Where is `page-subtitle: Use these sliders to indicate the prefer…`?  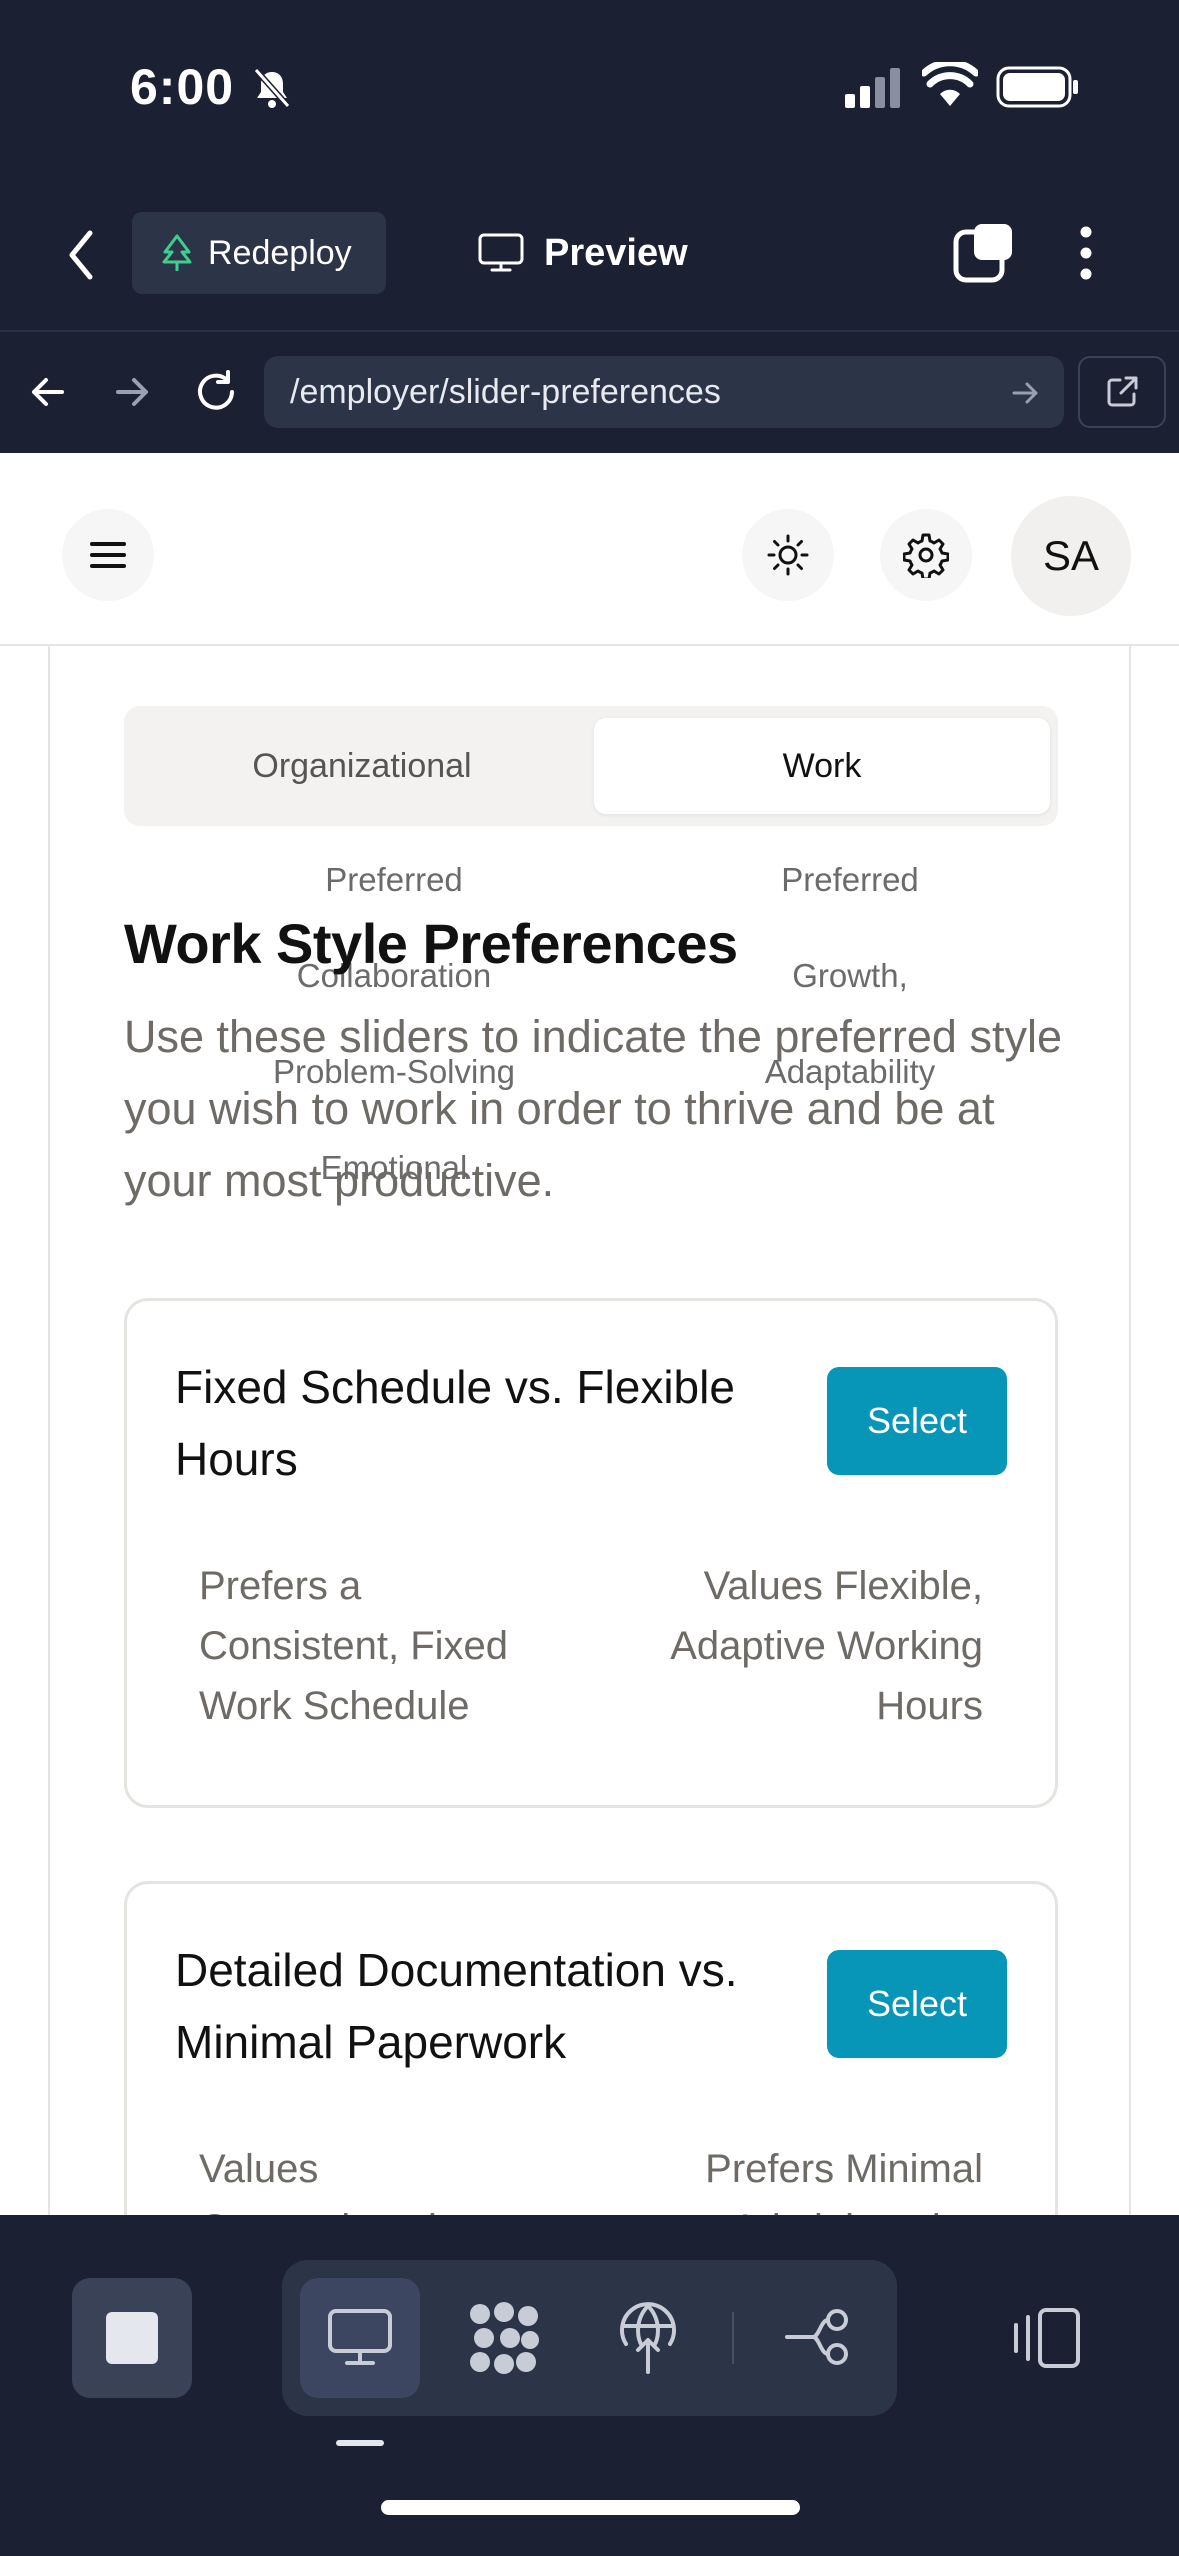
page-subtitle: Use these sliders to indicate the prefer… is located at coordinates (593, 1108).